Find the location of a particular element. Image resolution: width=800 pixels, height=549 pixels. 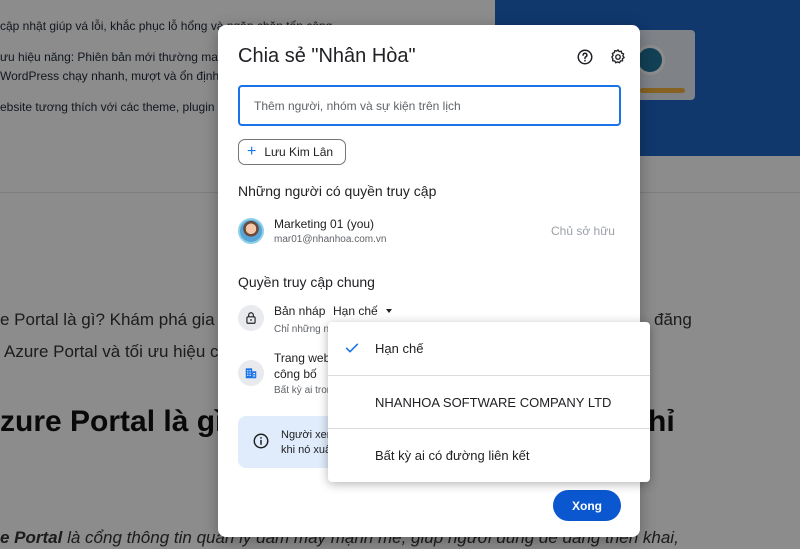

lock-icon is located at coordinates (251, 318).